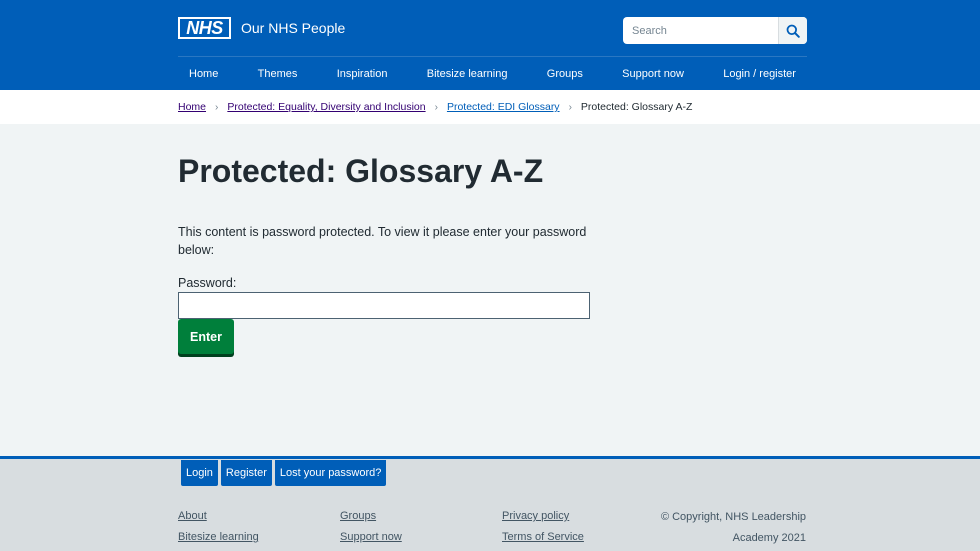  Describe the element at coordinates (218, 537) in the screenshot. I see `footer-link-bitesize-learning: Bitesize learning` at that location.